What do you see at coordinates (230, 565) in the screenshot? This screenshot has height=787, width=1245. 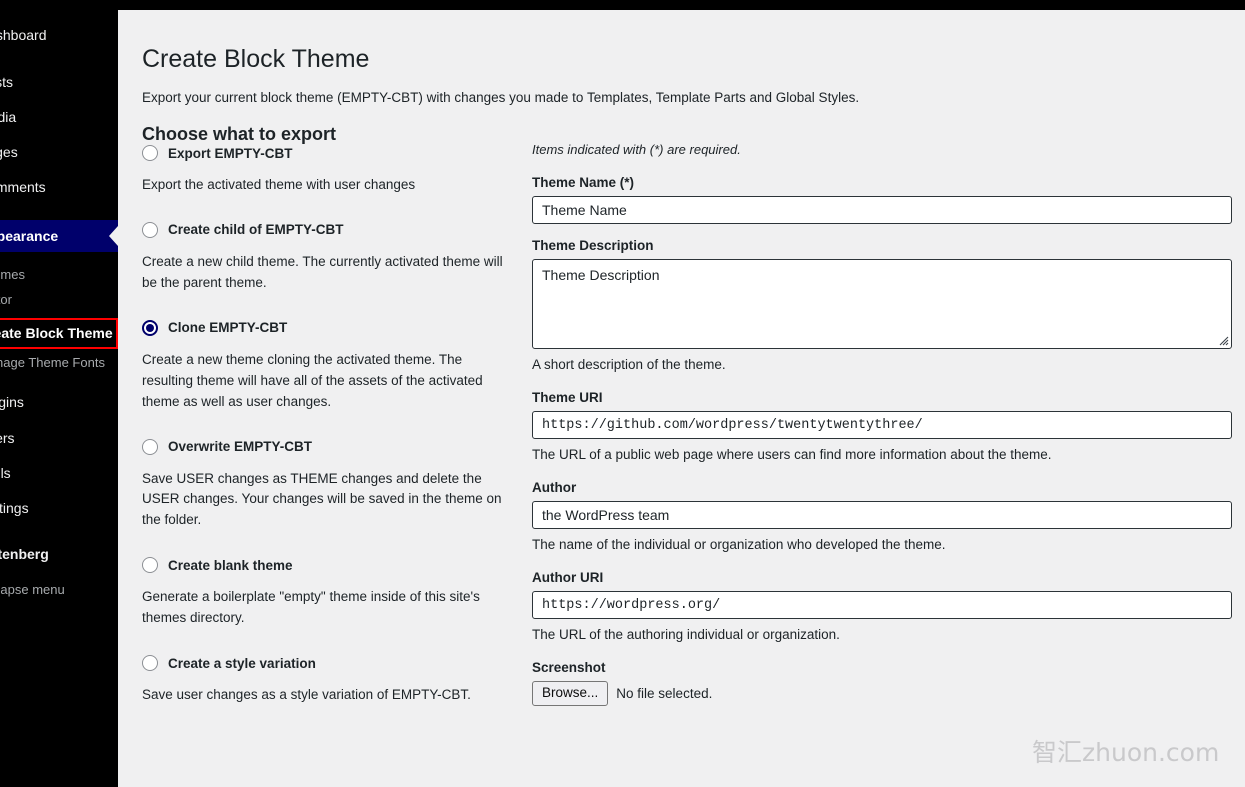 I see `export-option-label: Create blank theme` at bounding box center [230, 565].